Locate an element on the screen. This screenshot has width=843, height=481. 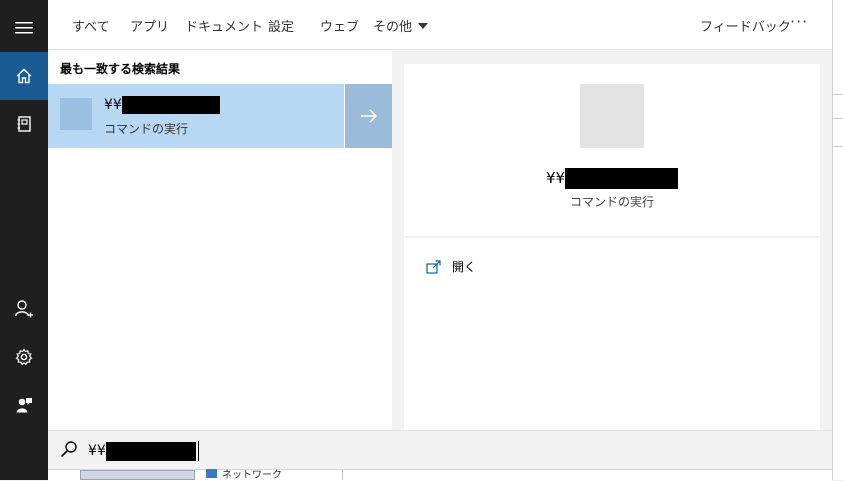
preview-subtitle: コマンドの実行 is located at coordinates (611, 202).